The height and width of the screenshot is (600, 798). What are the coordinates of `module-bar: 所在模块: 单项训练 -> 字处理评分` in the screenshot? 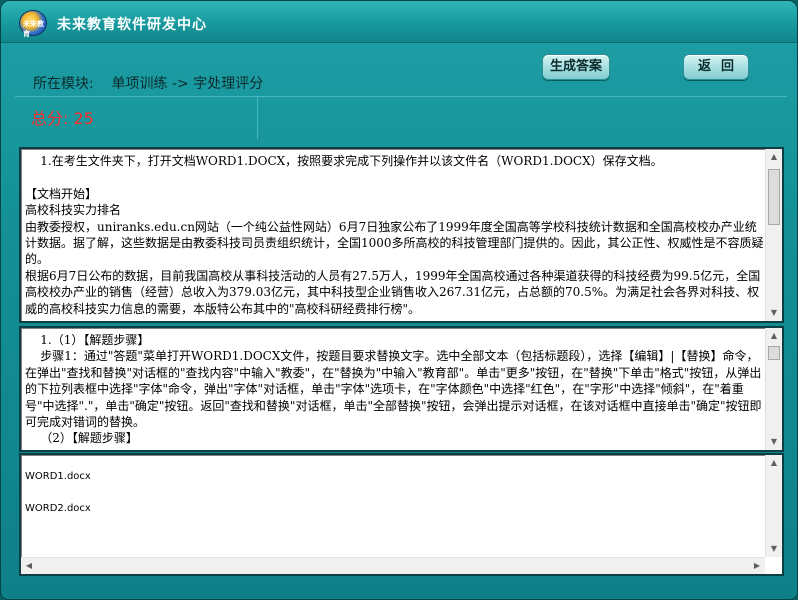 It's located at (401, 75).